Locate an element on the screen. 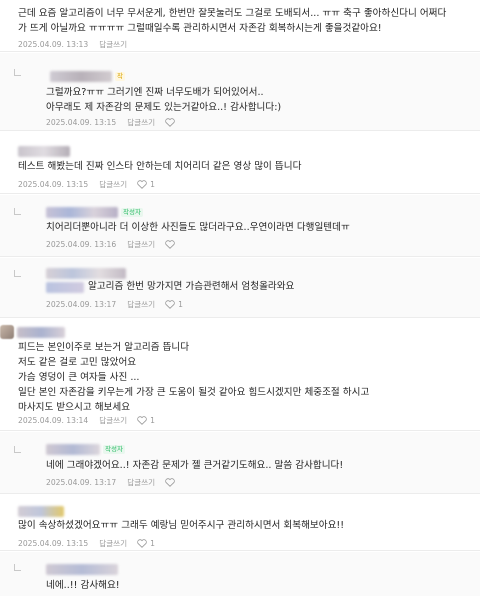  author-badge: 작 is located at coordinates (120, 76).